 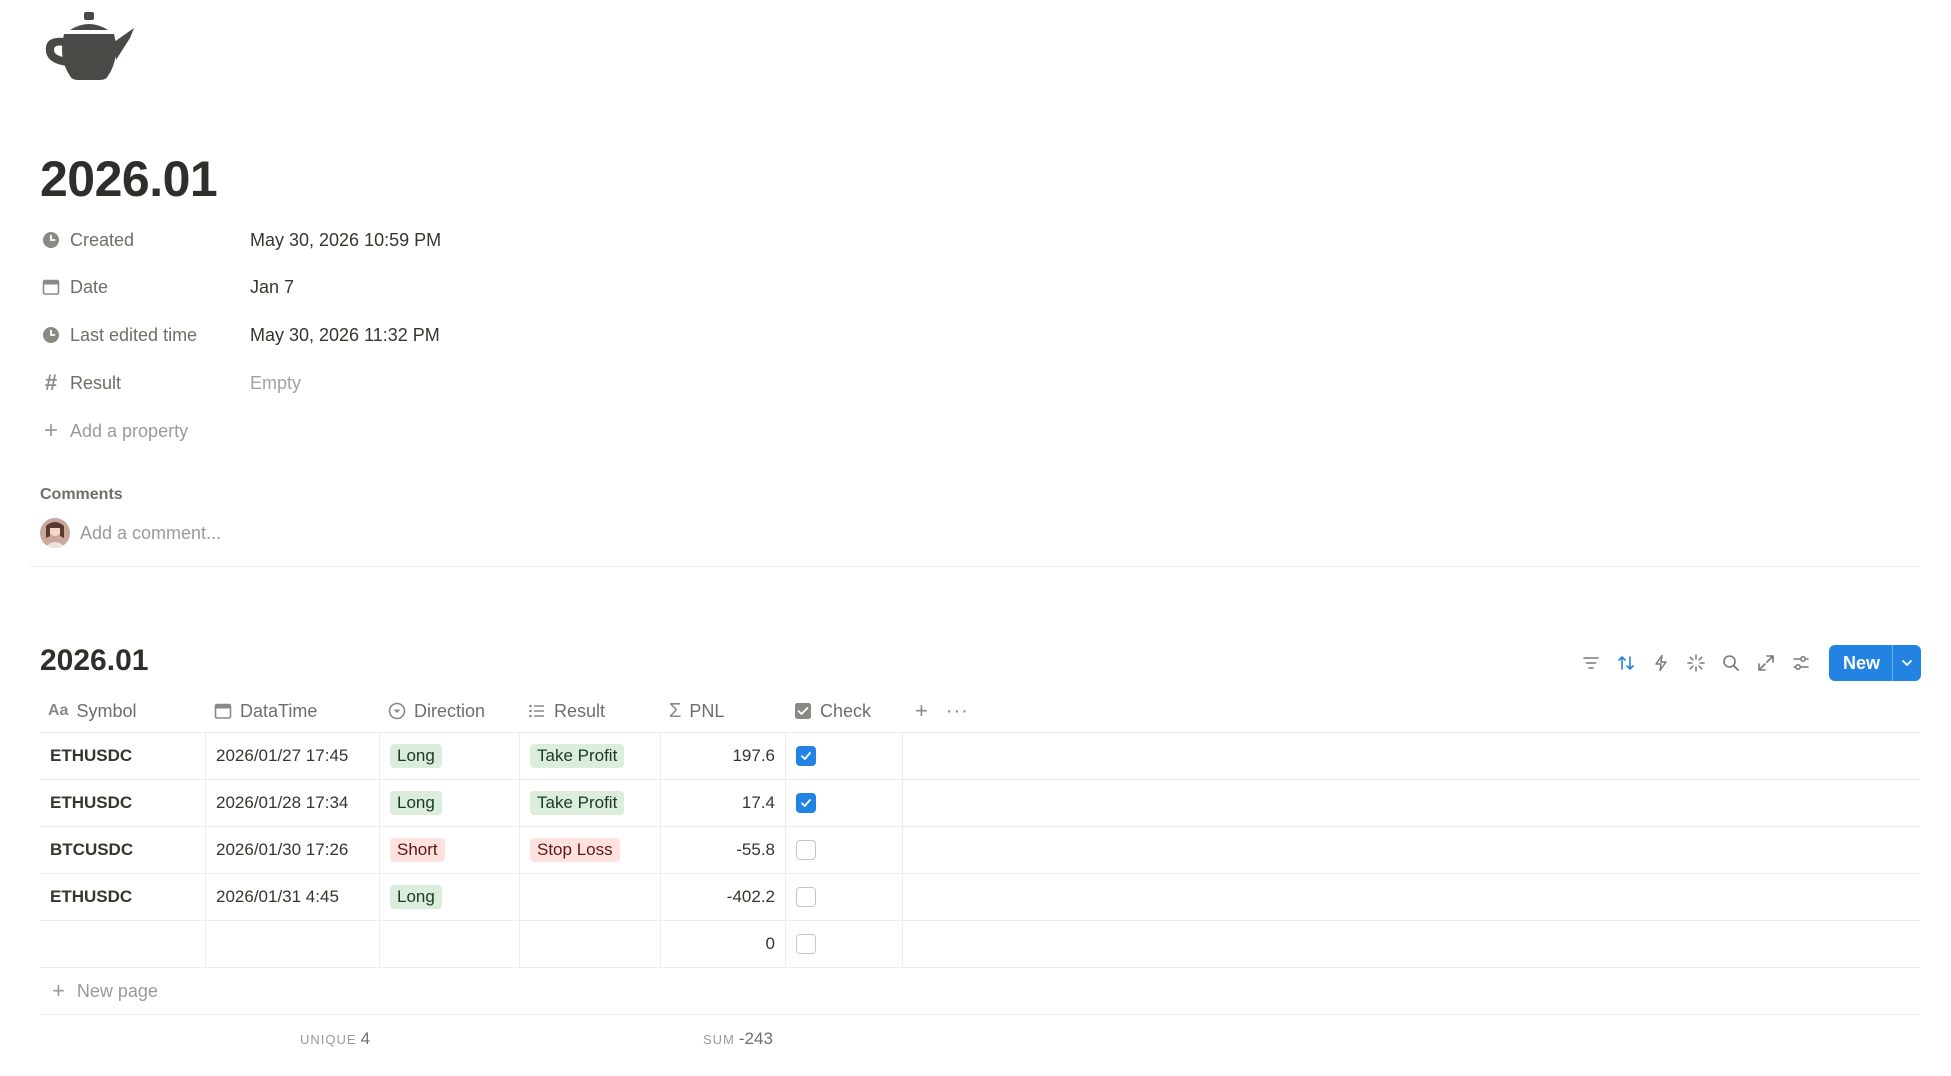 I want to click on column-header-datatime: DataTime, so click(x=293, y=711).